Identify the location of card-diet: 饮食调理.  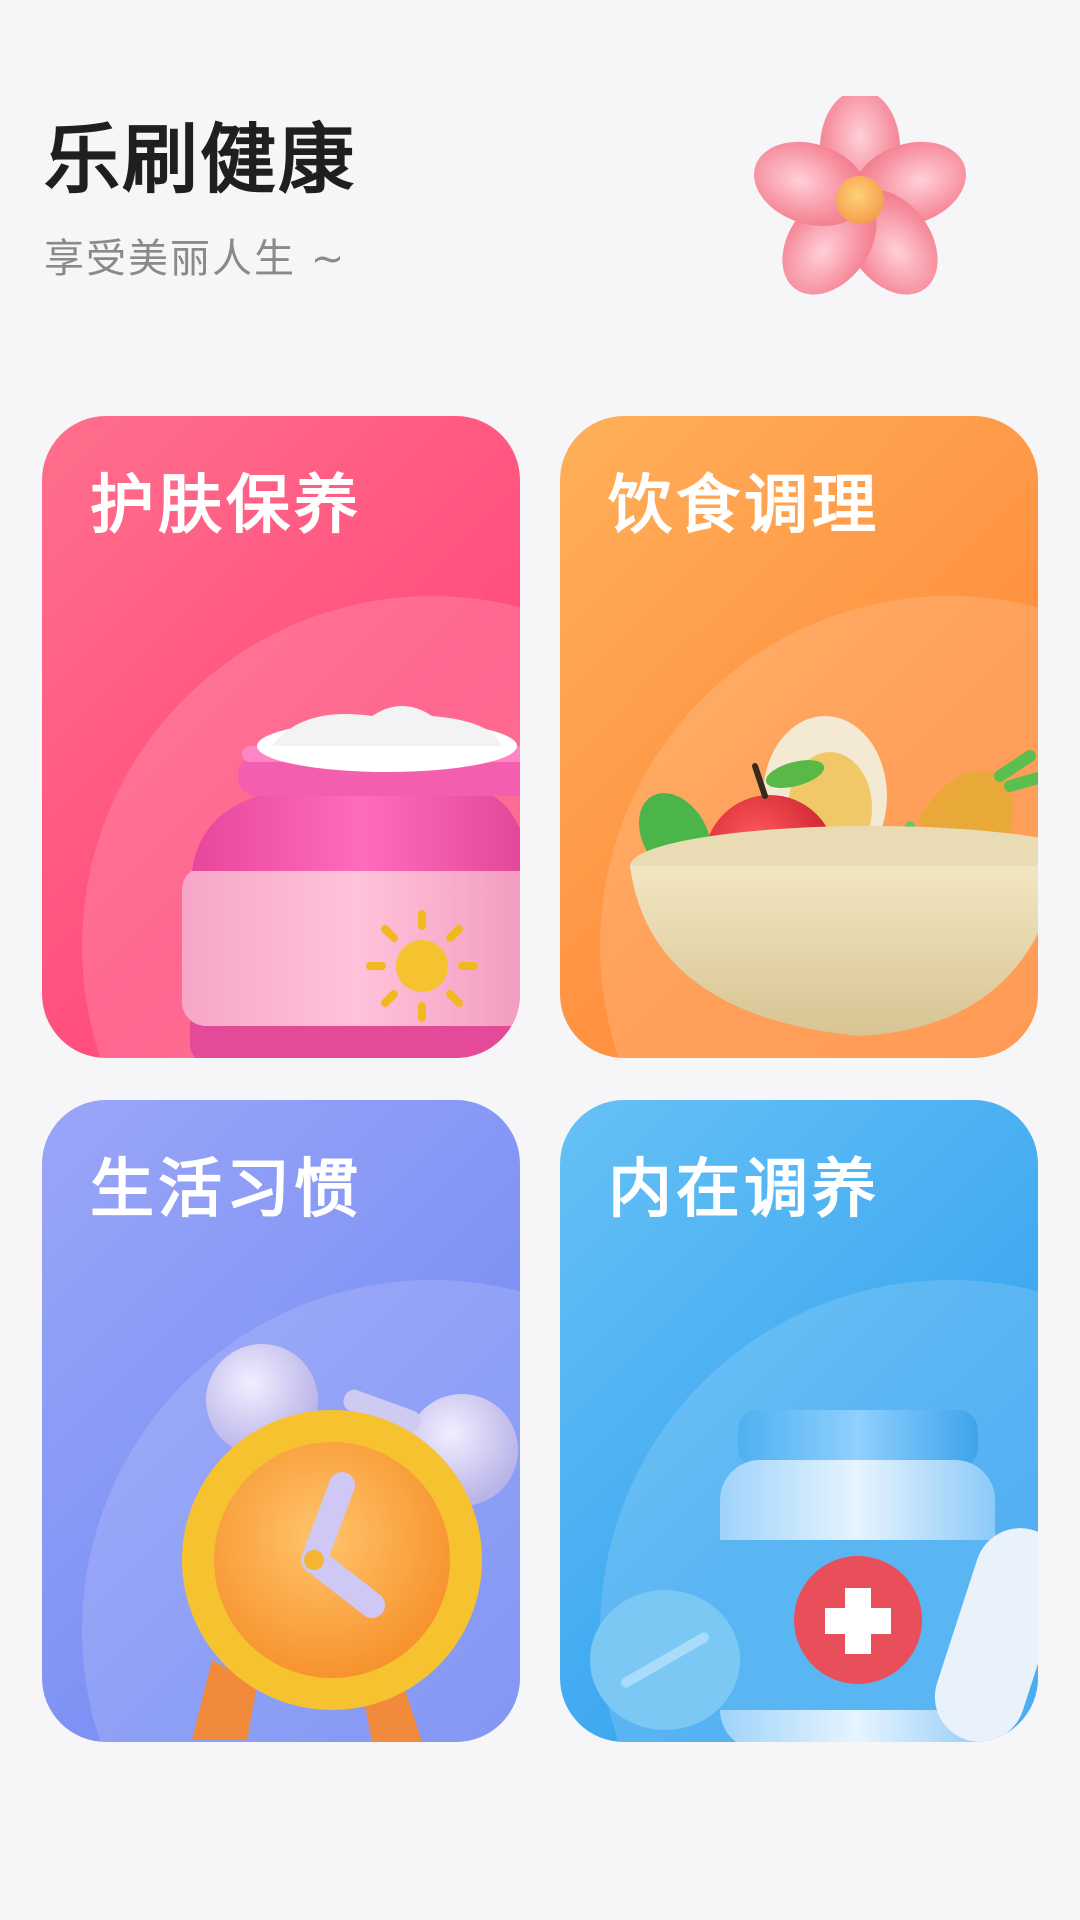
(799, 737).